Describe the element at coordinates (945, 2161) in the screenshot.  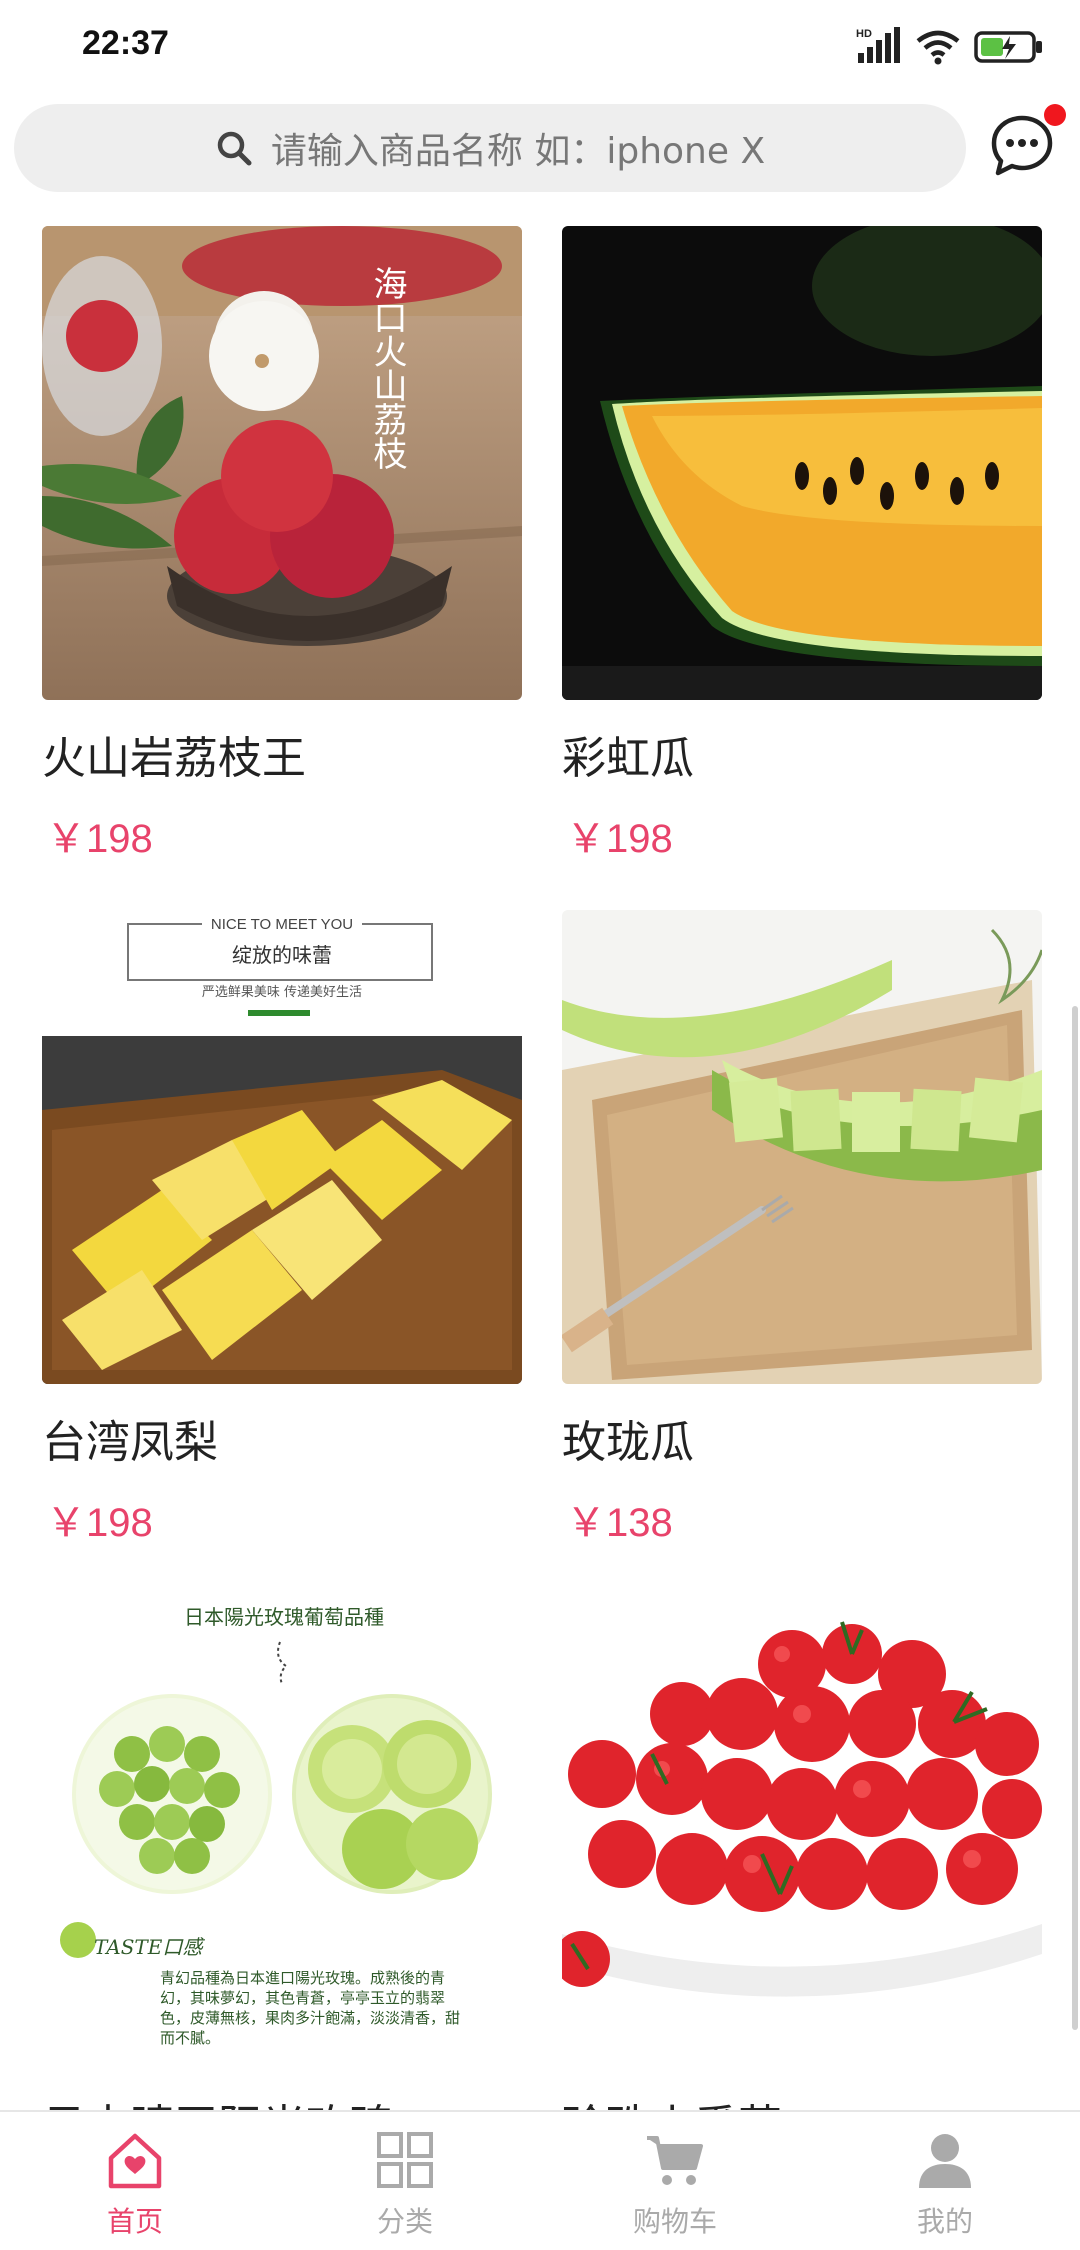
I see `profile-icon` at that location.